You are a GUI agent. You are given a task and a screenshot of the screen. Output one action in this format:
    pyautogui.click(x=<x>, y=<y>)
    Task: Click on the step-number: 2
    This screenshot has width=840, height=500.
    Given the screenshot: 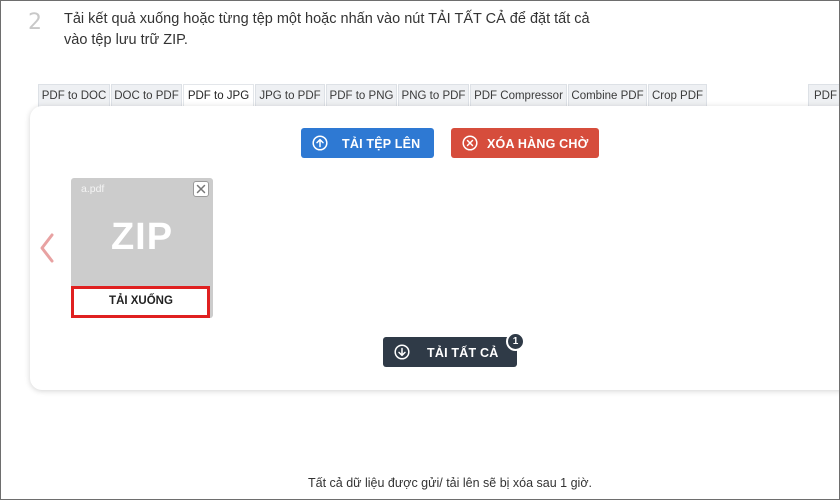 What is the action you would take?
    pyautogui.click(x=35, y=22)
    